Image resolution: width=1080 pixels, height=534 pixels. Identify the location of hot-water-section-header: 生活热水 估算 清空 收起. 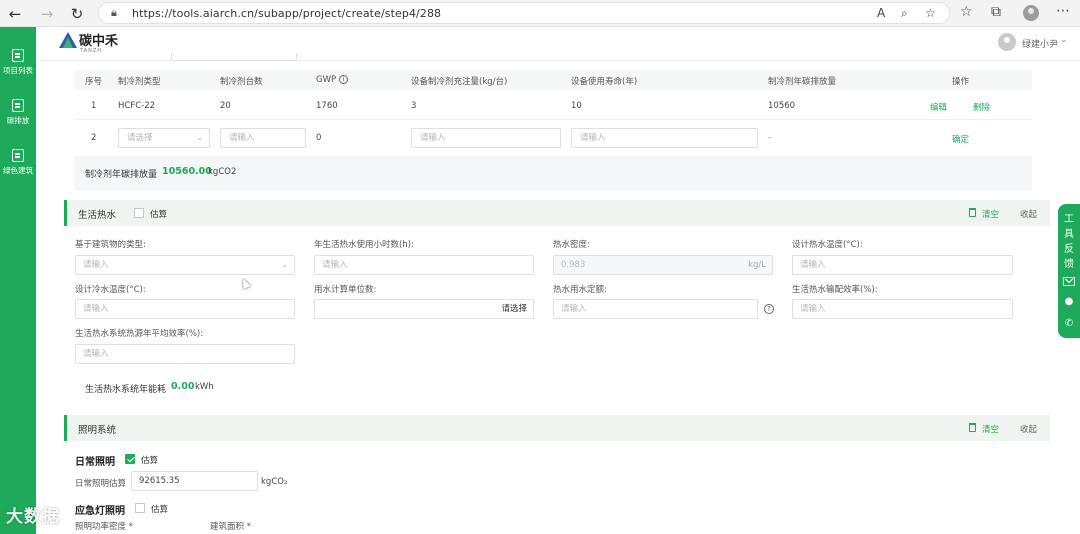
(557, 213).